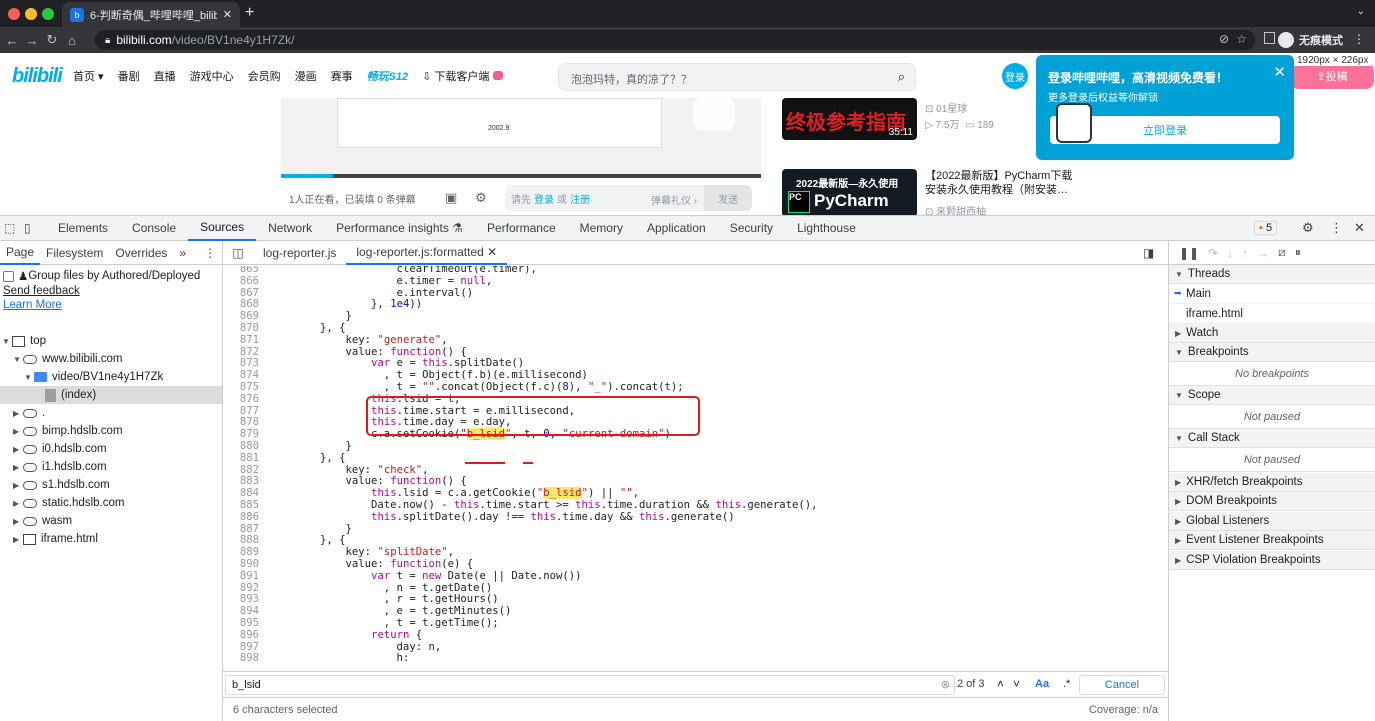 The image size is (1375, 721). I want to click on step-out-icon: ↑, so click(1245, 253).